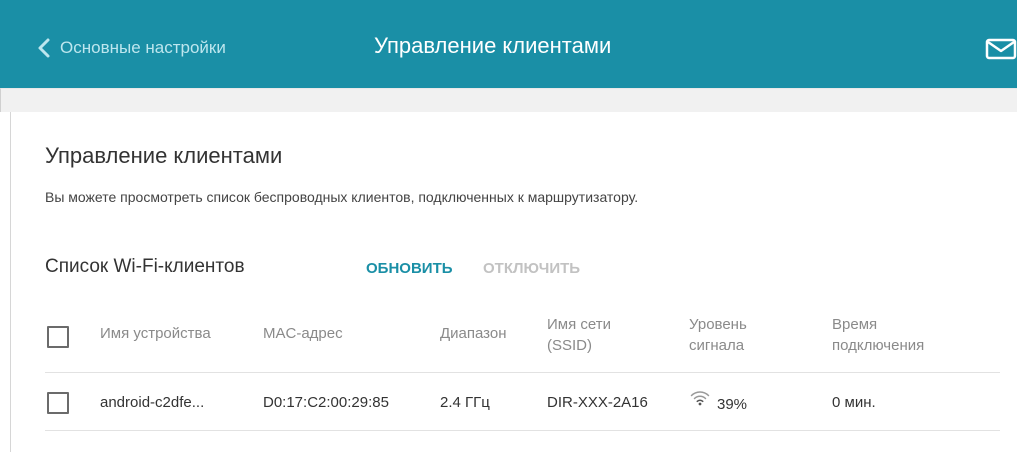 This screenshot has height=452, width=1017. Describe the element at coordinates (143, 47) in the screenshot. I see `back-link-label: Основные настройки` at that location.